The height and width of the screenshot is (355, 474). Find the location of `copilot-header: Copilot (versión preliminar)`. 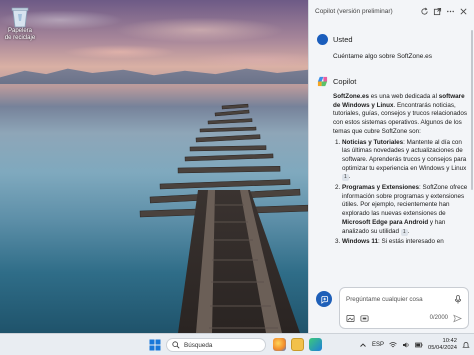

copilot-header: Copilot (versión preliminar) is located at coordinates (391, 11).